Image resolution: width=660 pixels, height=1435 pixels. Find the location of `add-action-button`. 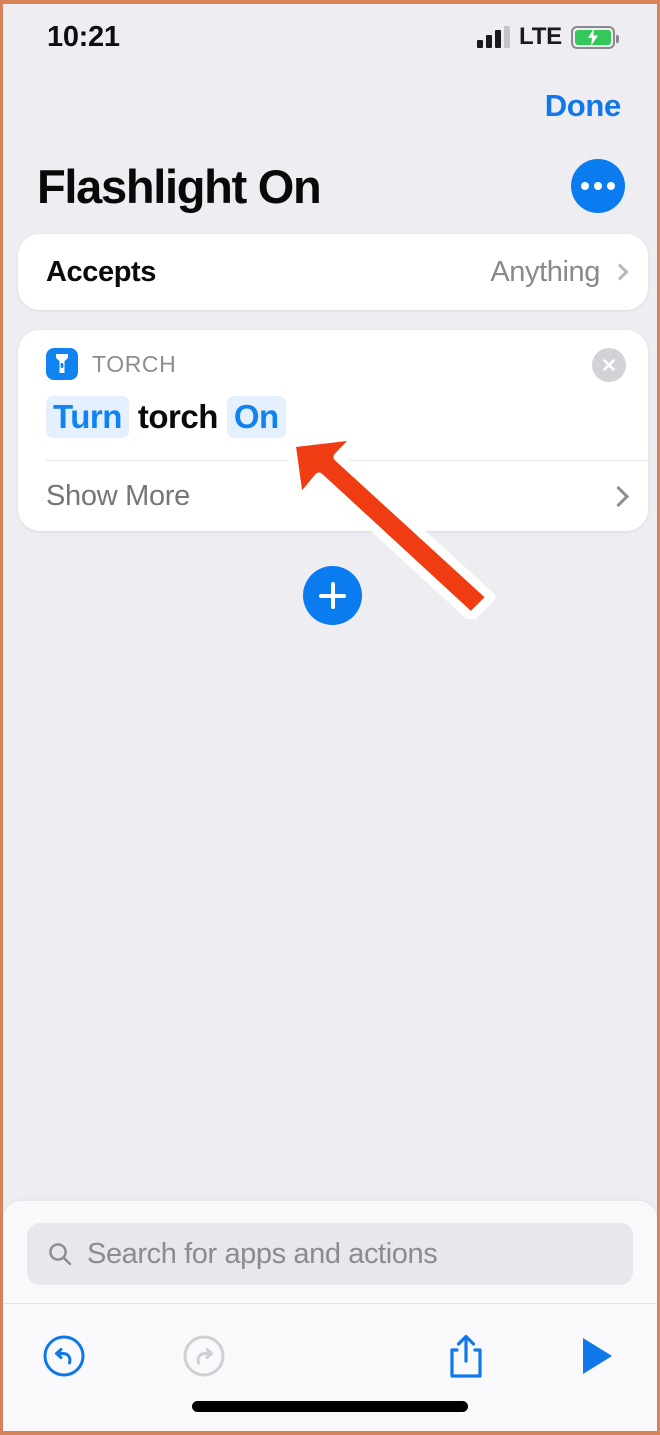

add-action-button is located at coordinates (332, 595).